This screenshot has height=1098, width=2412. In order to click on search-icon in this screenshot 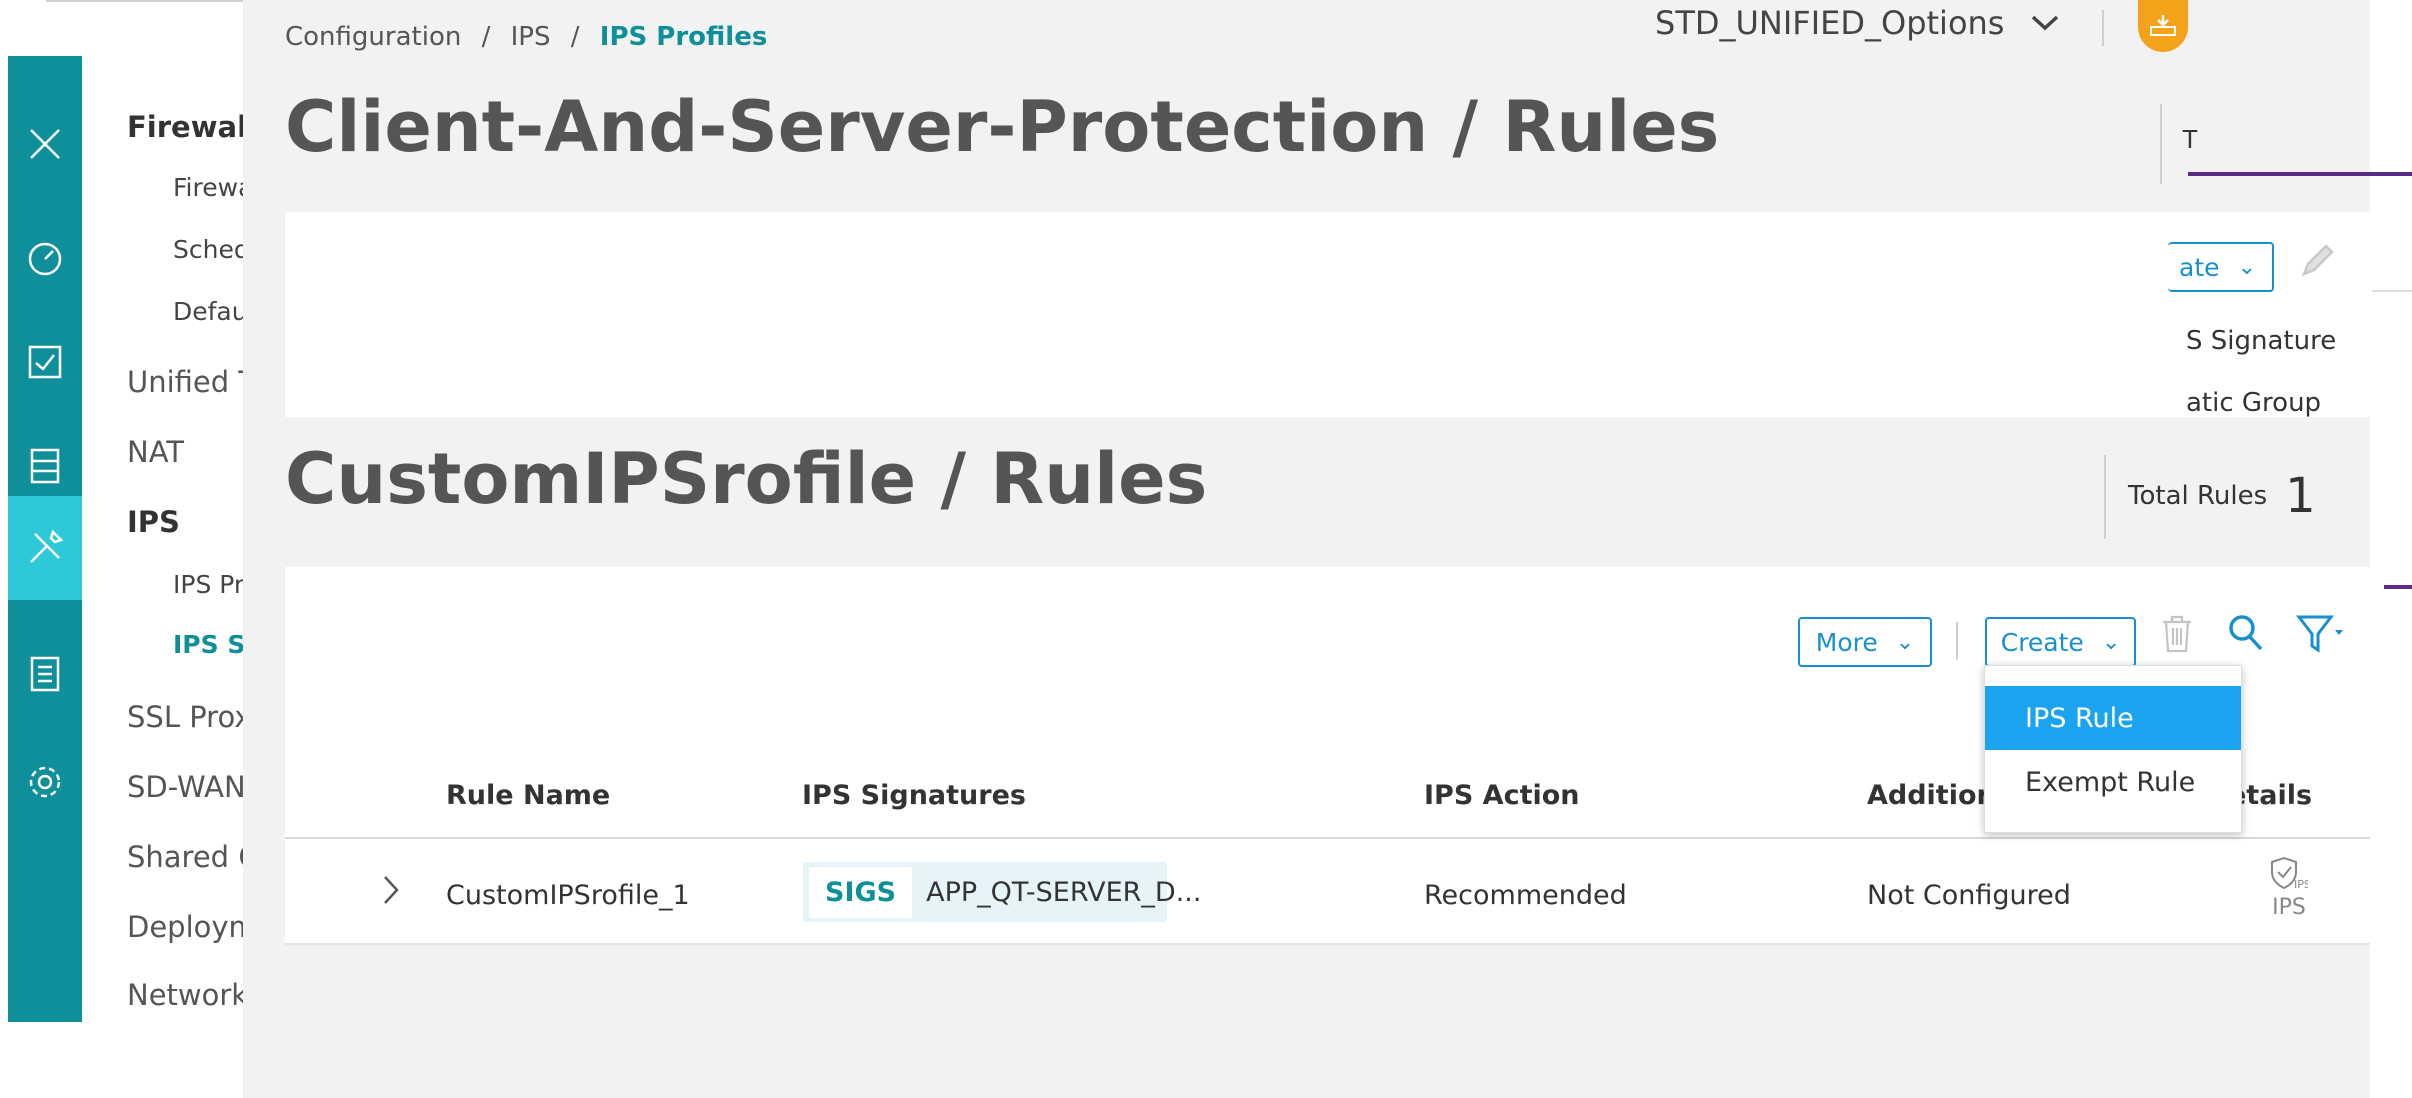, I will do `click(2246, 635)`.